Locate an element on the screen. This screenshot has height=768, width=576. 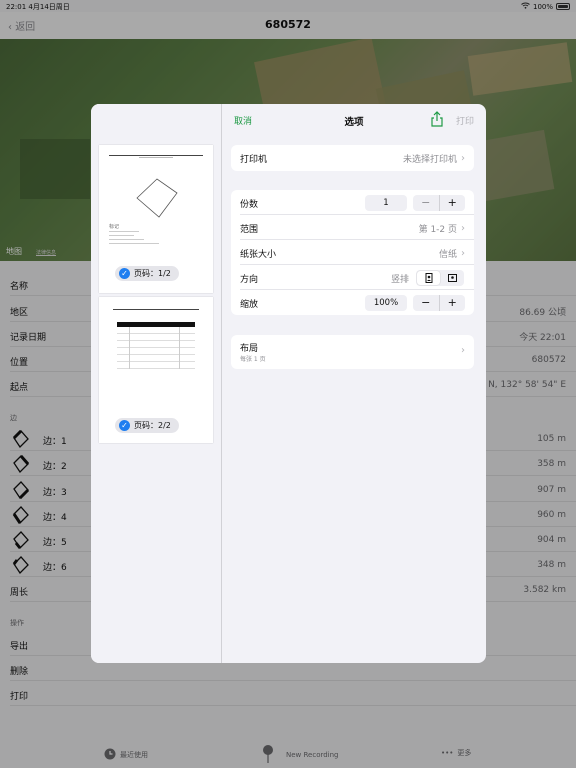
scale-field: 100% is located at coordinates (386, 303).